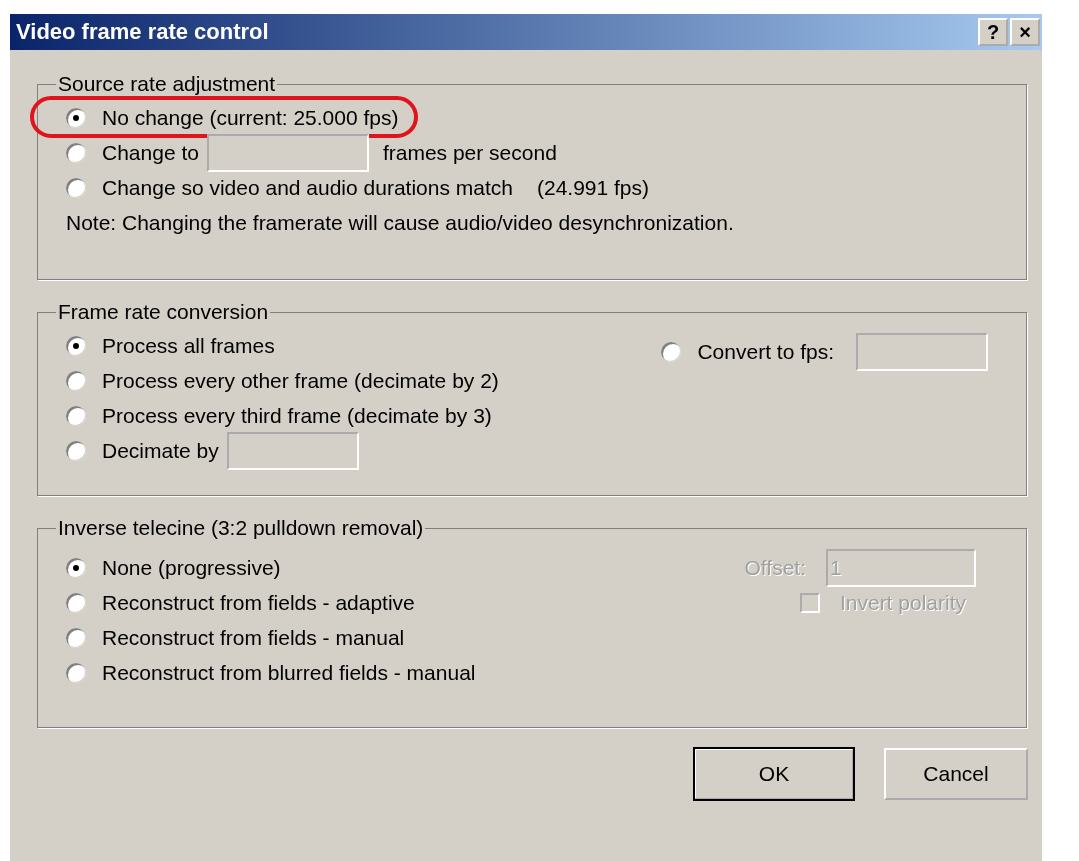 The width and height of the screenshot is (1079, 861). Describe the element at coordinates (400, 223) in the screenshot. I see `note-text: Note: Changing the framerate will cause audio/video desynchronization.` at that location.